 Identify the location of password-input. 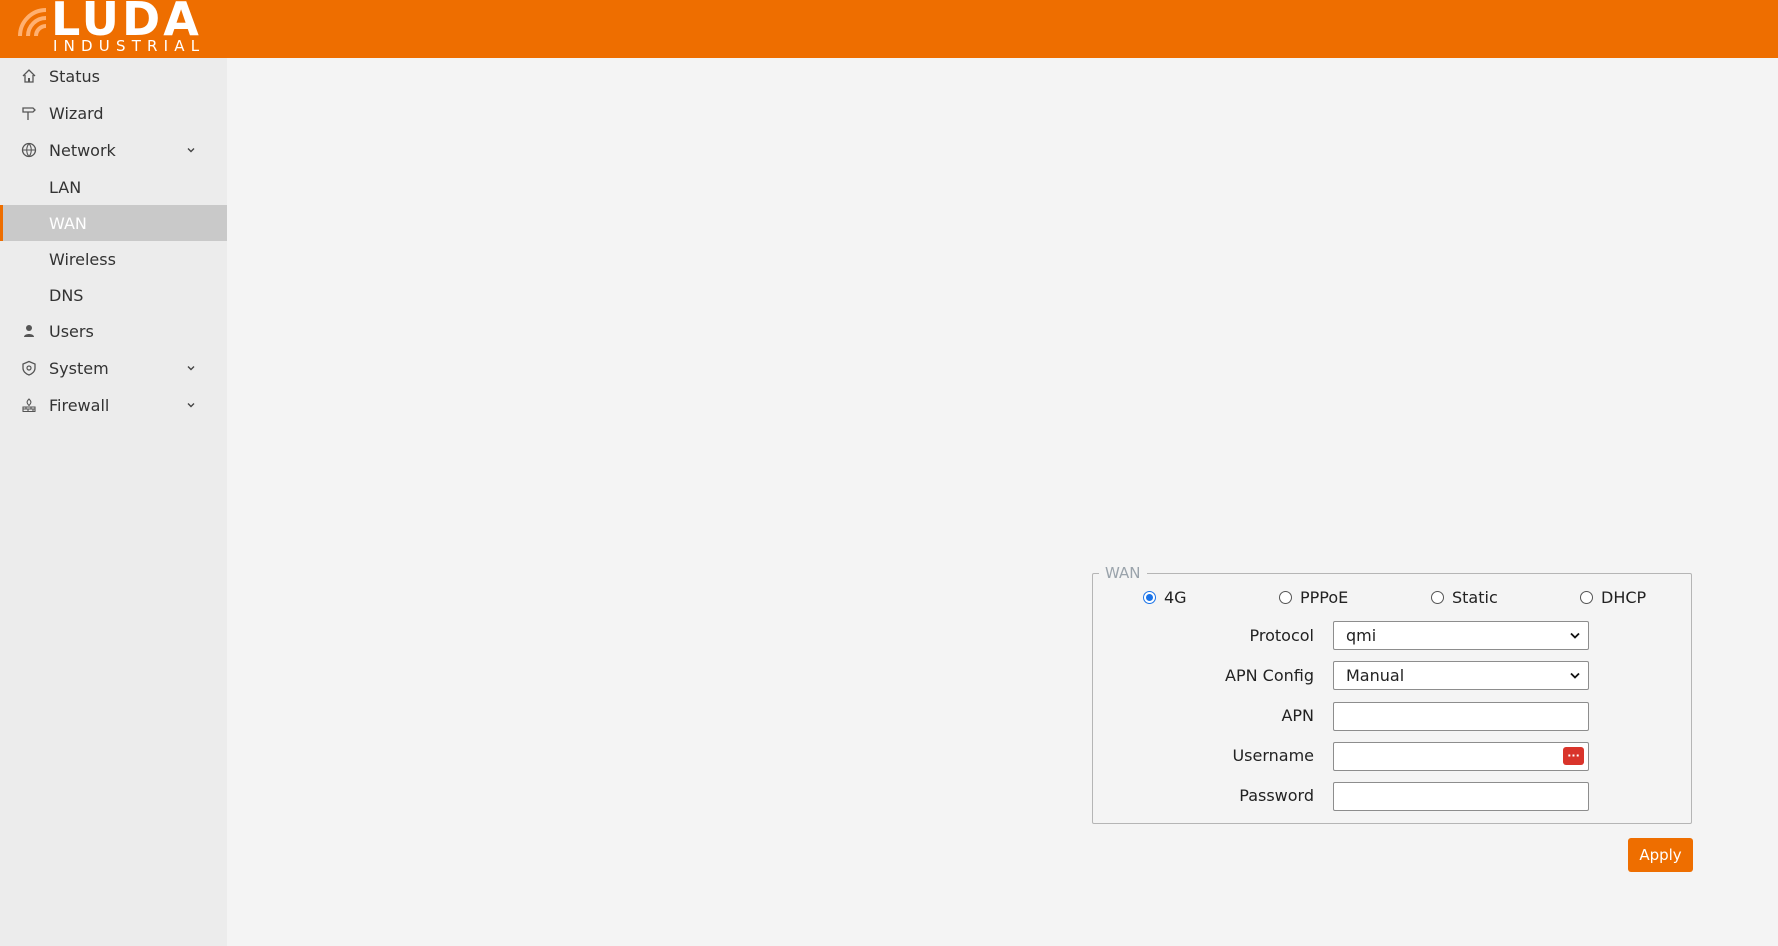
(1461, 796).